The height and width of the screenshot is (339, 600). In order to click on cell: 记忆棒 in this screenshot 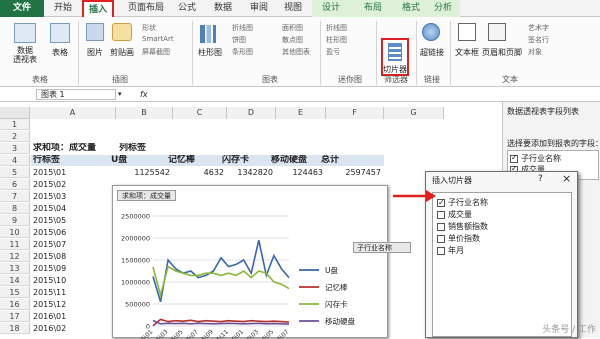, I will do `click(192, 160)`.